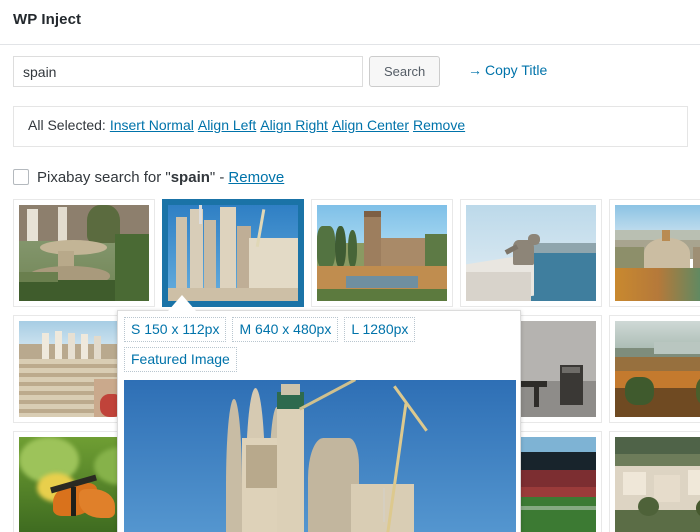 The width and height of the screenshot is (700, 532). I want to click on thumb-park-guell, so click(654, 253).